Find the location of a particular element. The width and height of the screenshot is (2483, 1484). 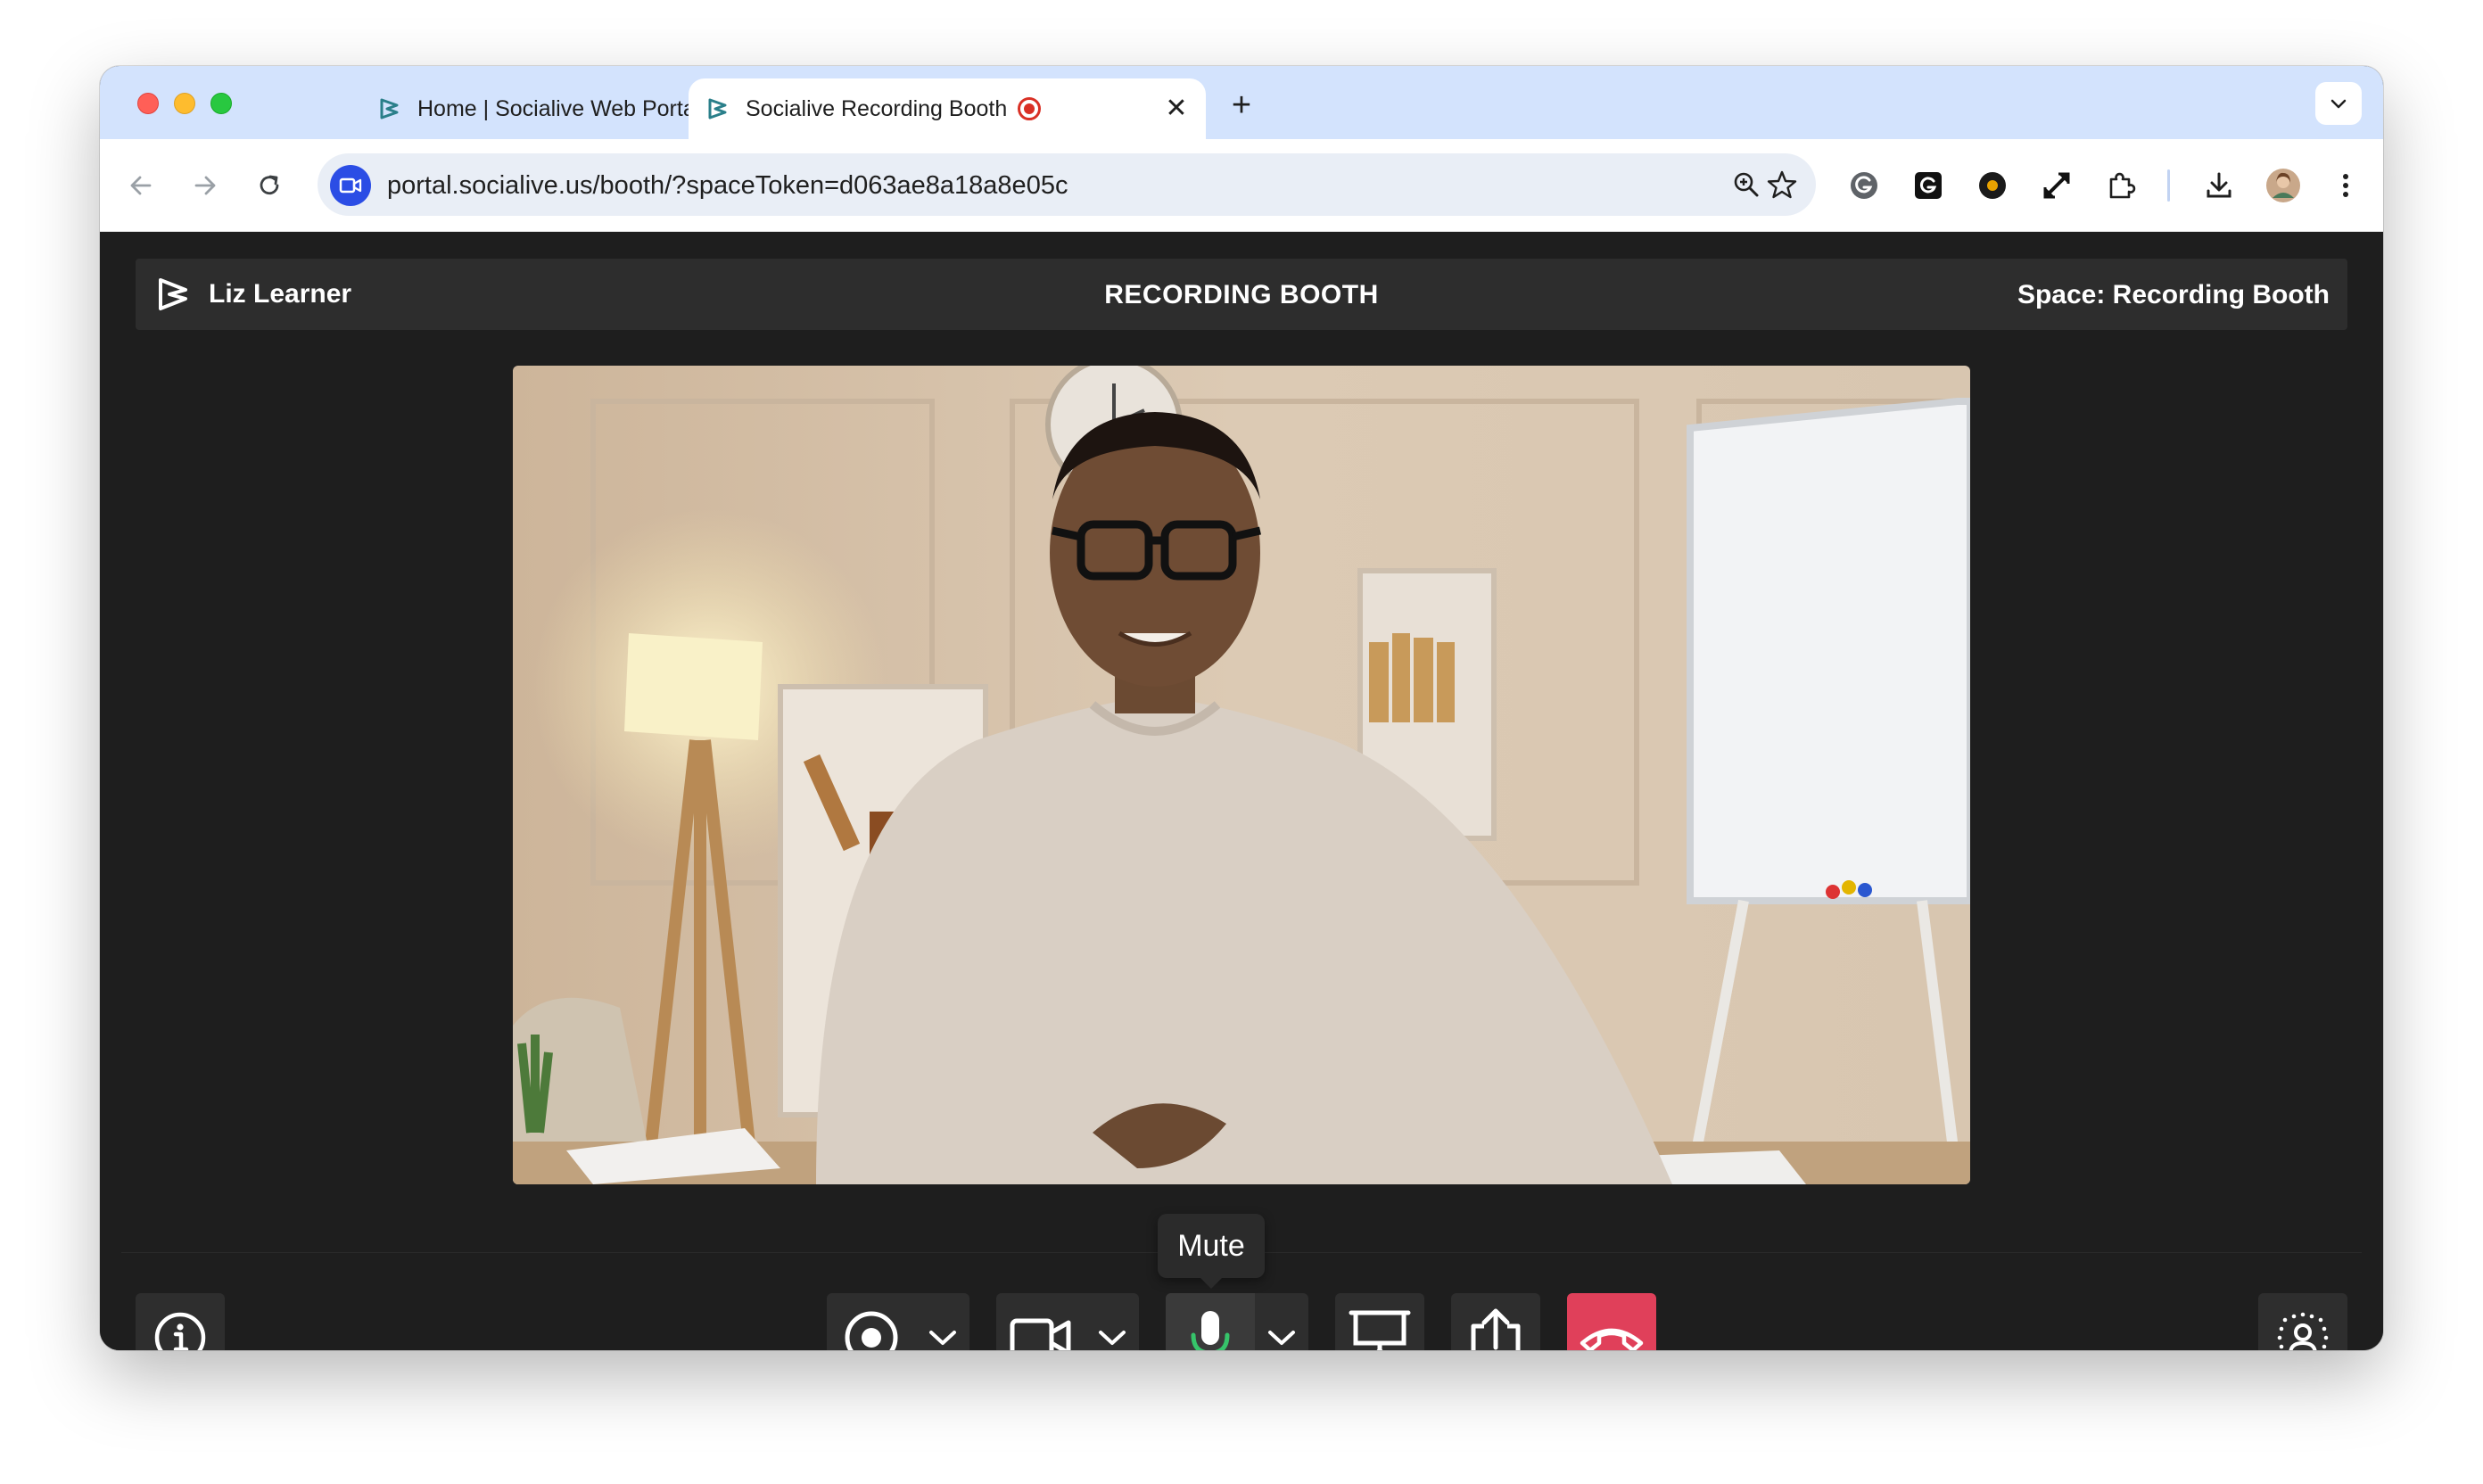

honey-extension-icon is located at coordinates (1992, 185).